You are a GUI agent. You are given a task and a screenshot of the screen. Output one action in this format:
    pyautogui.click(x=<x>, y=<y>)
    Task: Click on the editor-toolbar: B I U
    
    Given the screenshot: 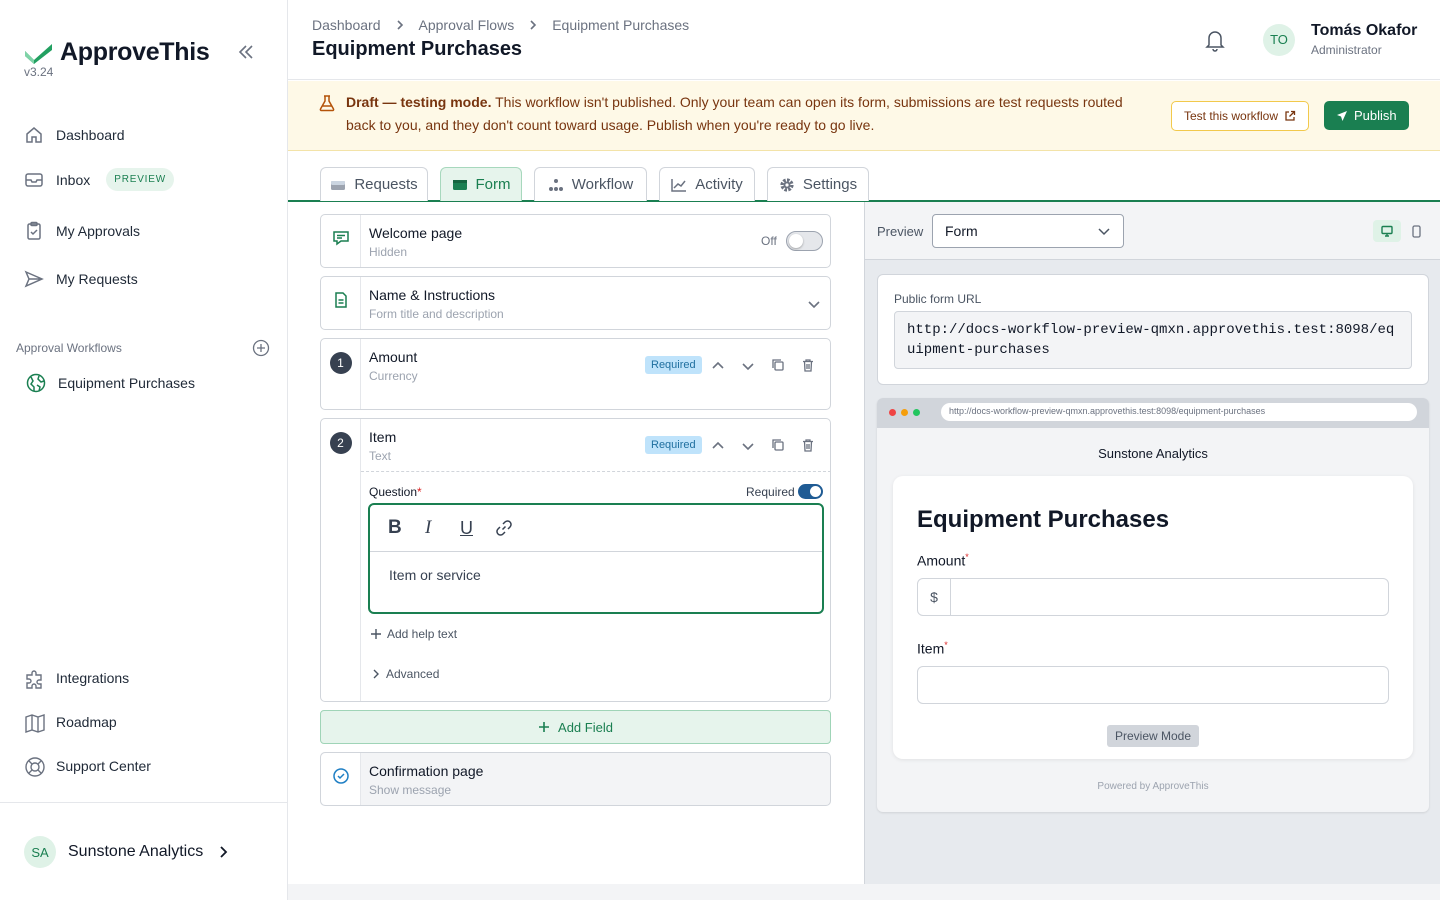 What is the action you would take?
    pyautogui.click(x=596, y=528)
    